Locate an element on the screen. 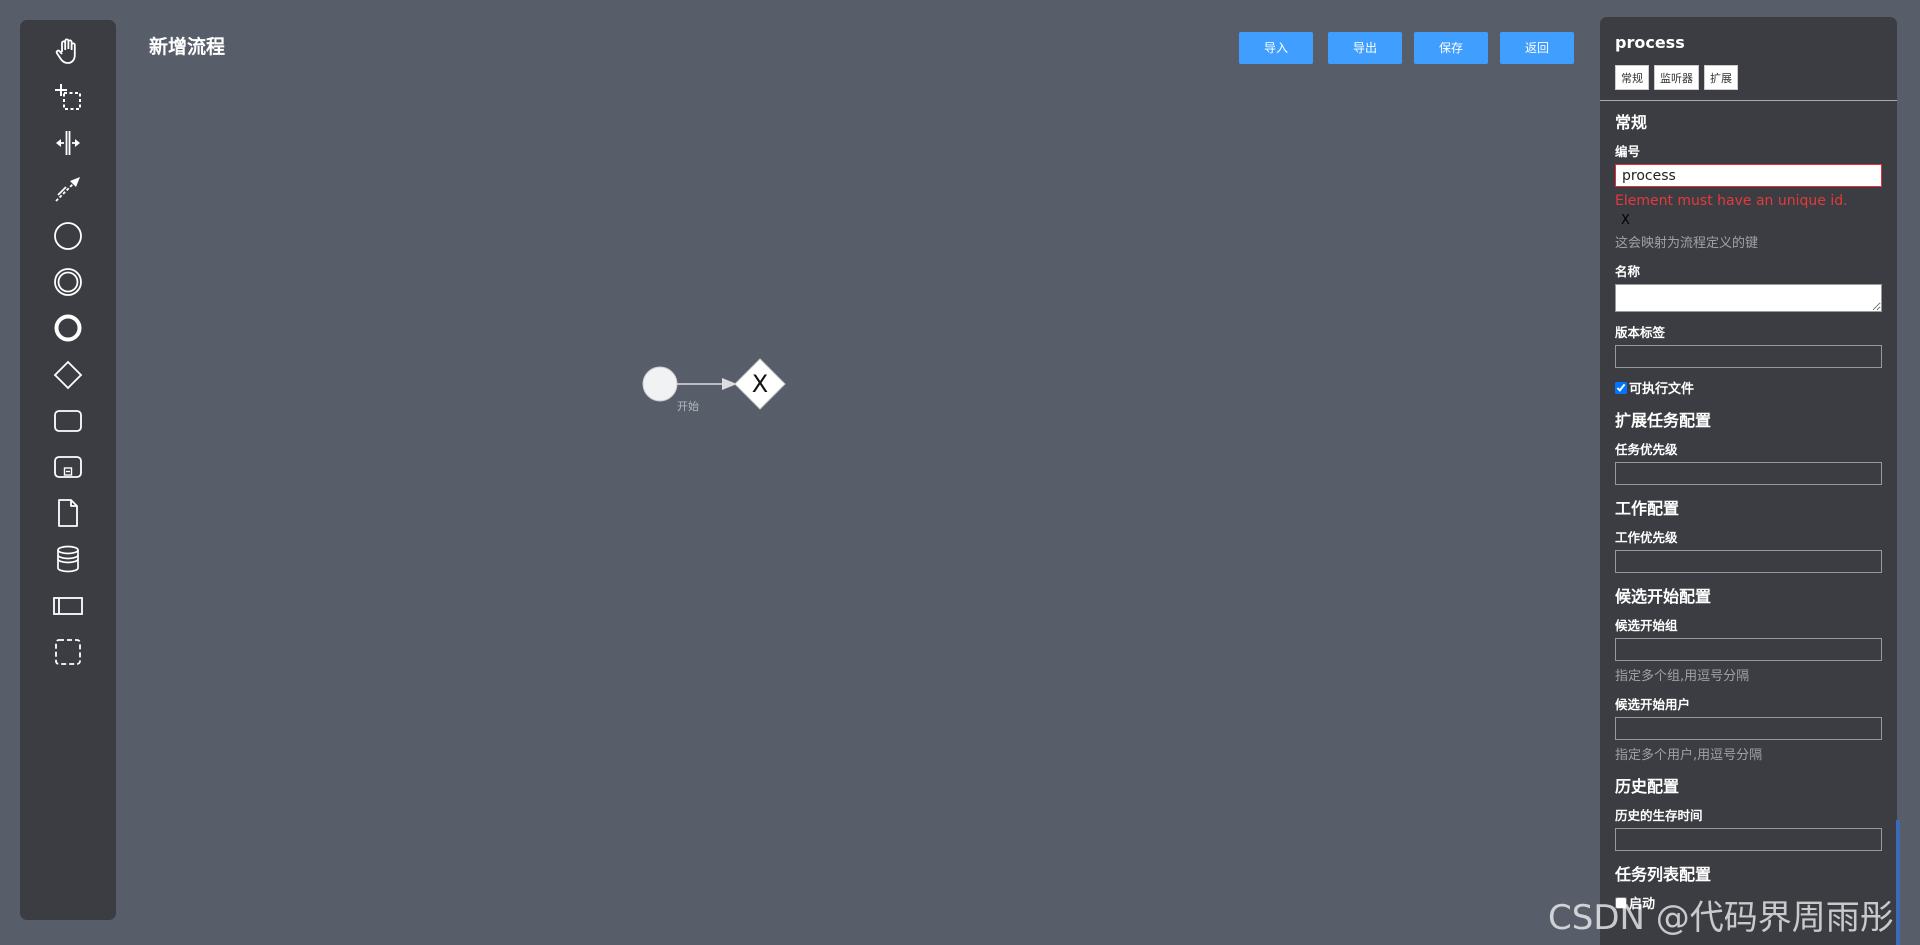 Image resolution: width=1920 pixels, height=945 pixels. gateway-symbol: X is located at coordinates (760, 384).